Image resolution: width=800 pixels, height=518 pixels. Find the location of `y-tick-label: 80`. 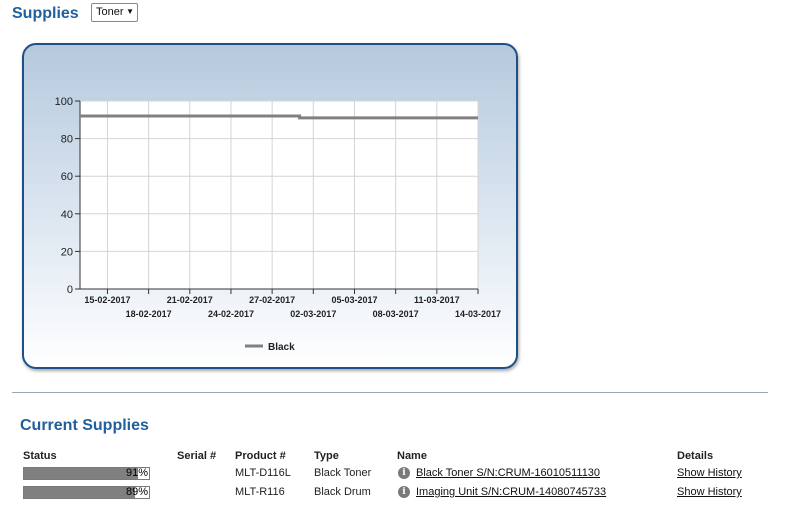

y-tick-label: 80 is located at coordinates (67, 140).